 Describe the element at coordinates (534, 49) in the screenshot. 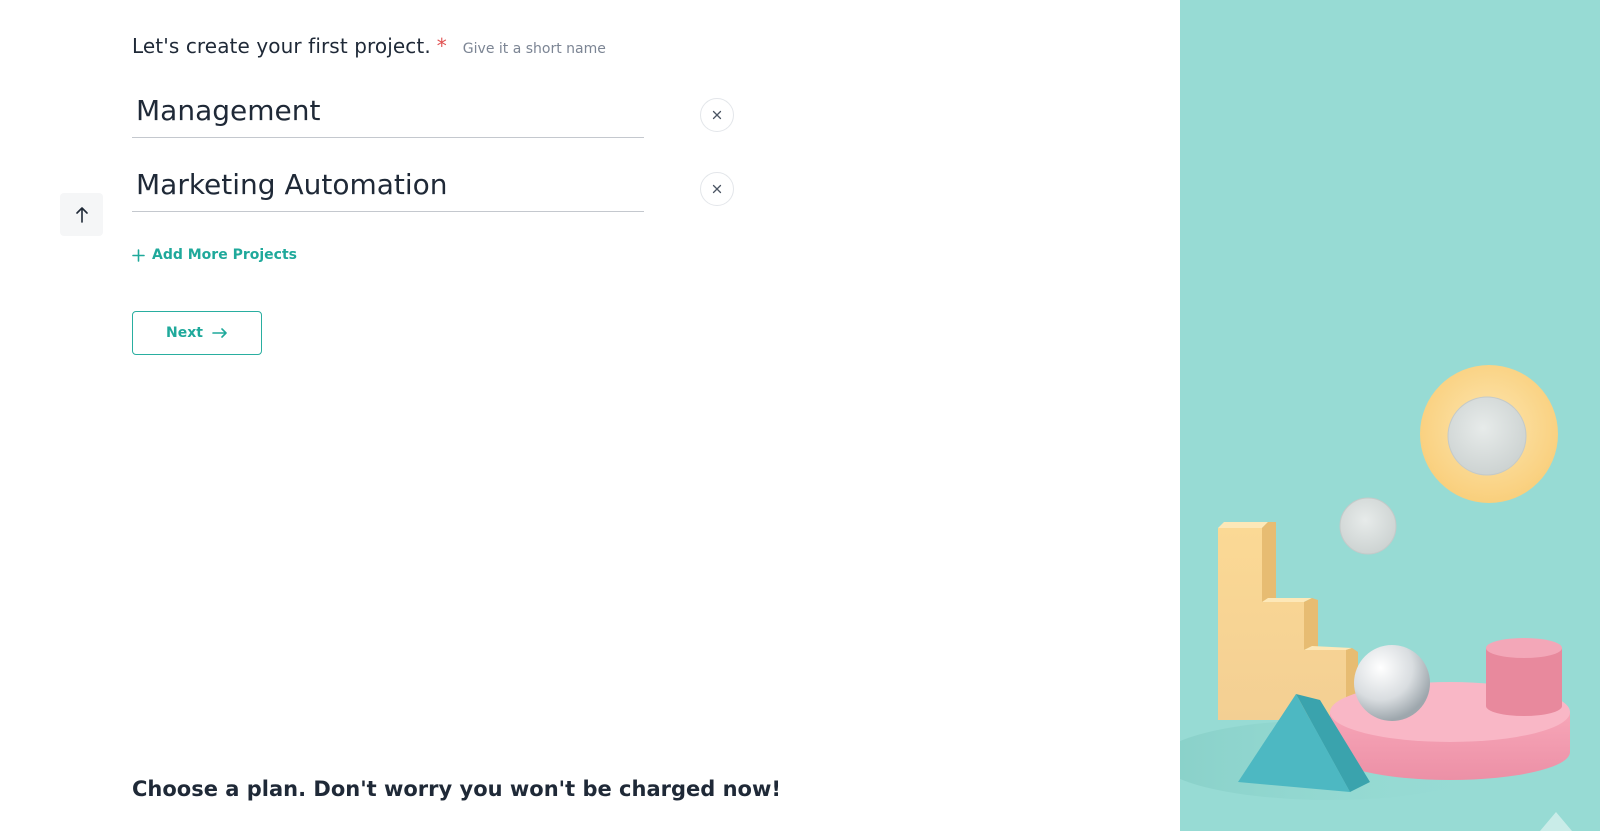

I see `question-hint: Give it a short name` at that location.